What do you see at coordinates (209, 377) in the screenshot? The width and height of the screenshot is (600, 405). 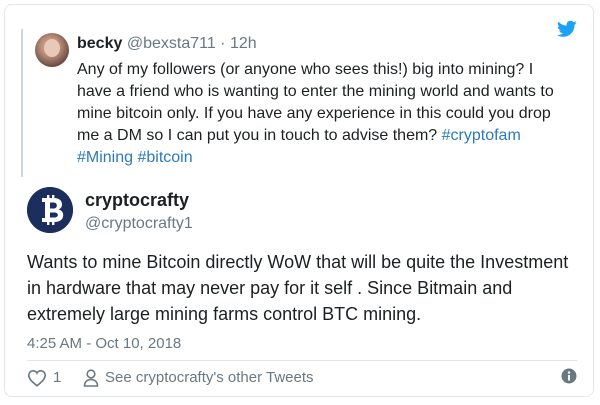 I see `other-tweets-link: See cryptocrafty's other Tweets` at bounding box center [209, 377].